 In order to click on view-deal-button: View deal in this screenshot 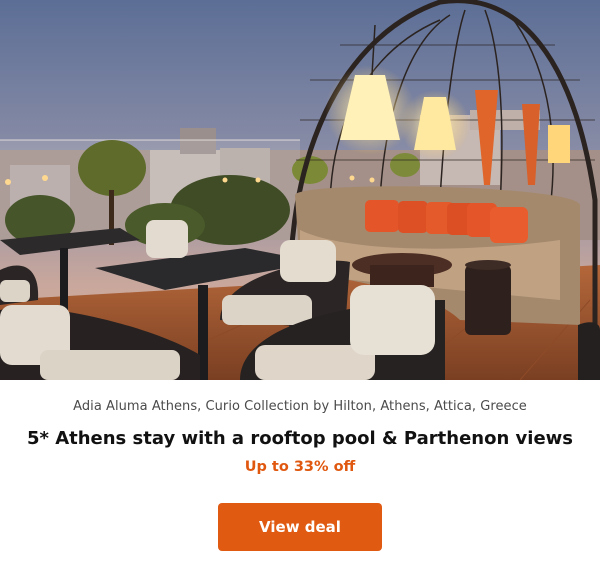, I will do `click(300, 527)`.